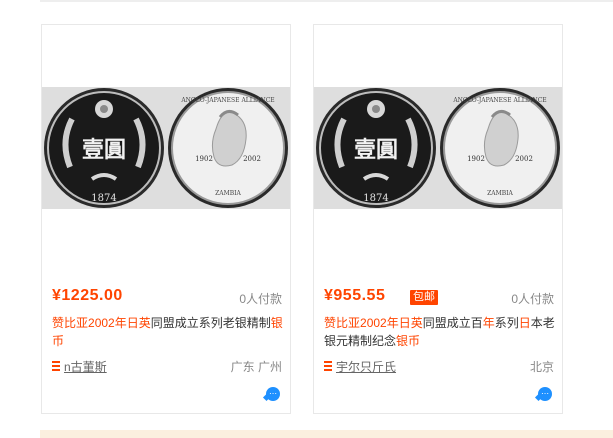  What do you see at coordinates (211, 323) in the screenshot?
I see `title-segment: 同盟成立系列老银精制` at bounding box center [211, 323].